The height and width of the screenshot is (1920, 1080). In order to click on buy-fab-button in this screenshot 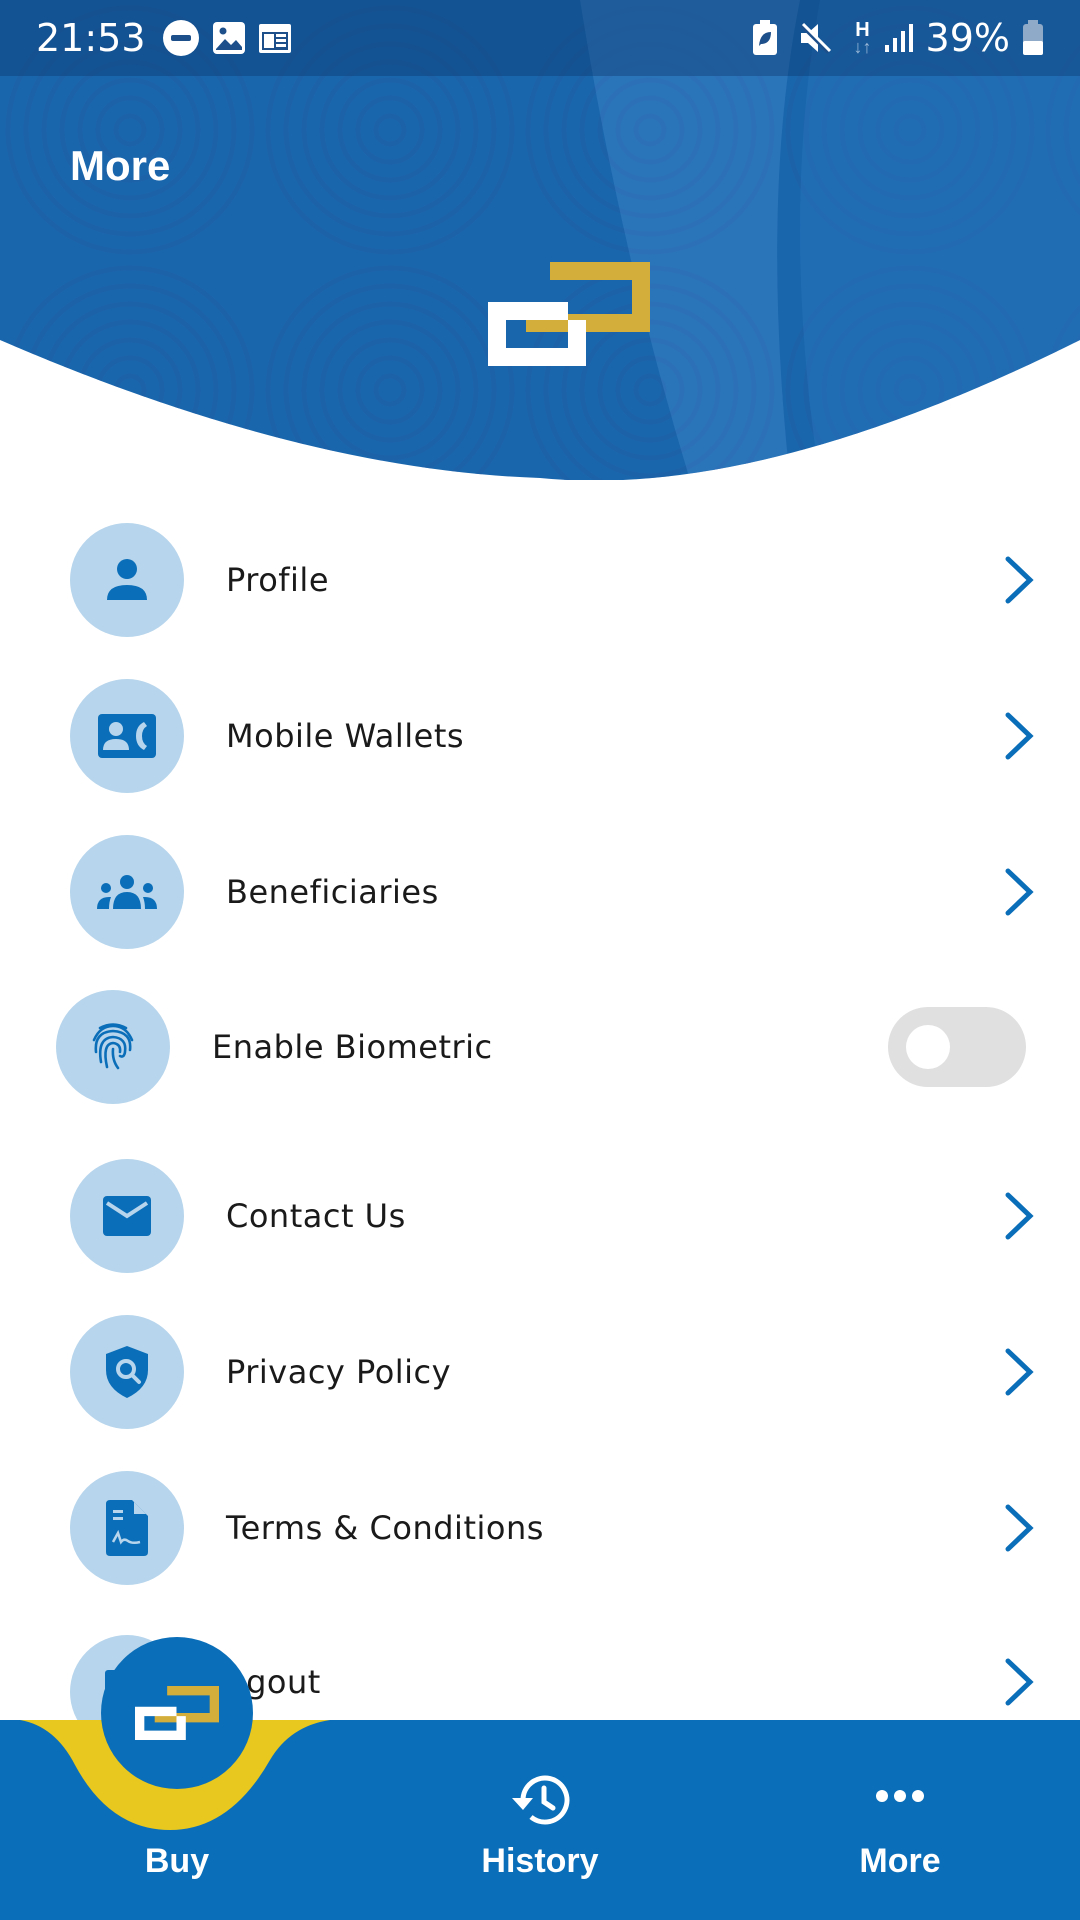, I will do `click(177, 1713)`.